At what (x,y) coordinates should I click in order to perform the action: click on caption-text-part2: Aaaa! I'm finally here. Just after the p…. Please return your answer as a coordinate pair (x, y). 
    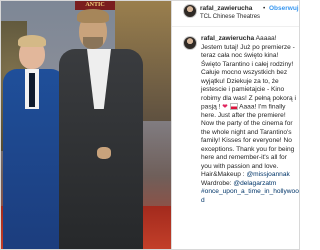
    Looking at the image, I should click on (248, 141).